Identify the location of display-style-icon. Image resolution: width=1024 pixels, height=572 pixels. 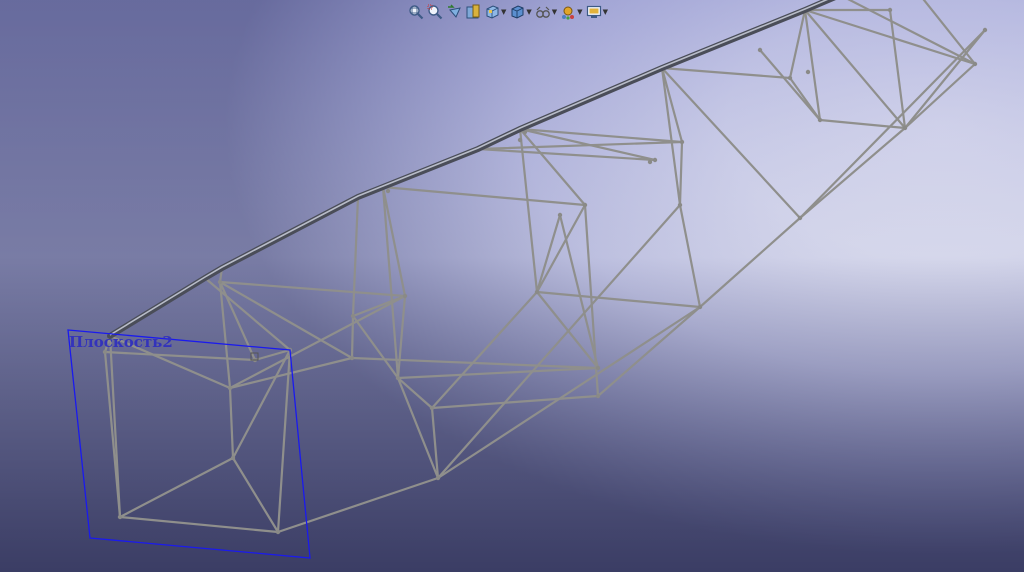
(517, 12).